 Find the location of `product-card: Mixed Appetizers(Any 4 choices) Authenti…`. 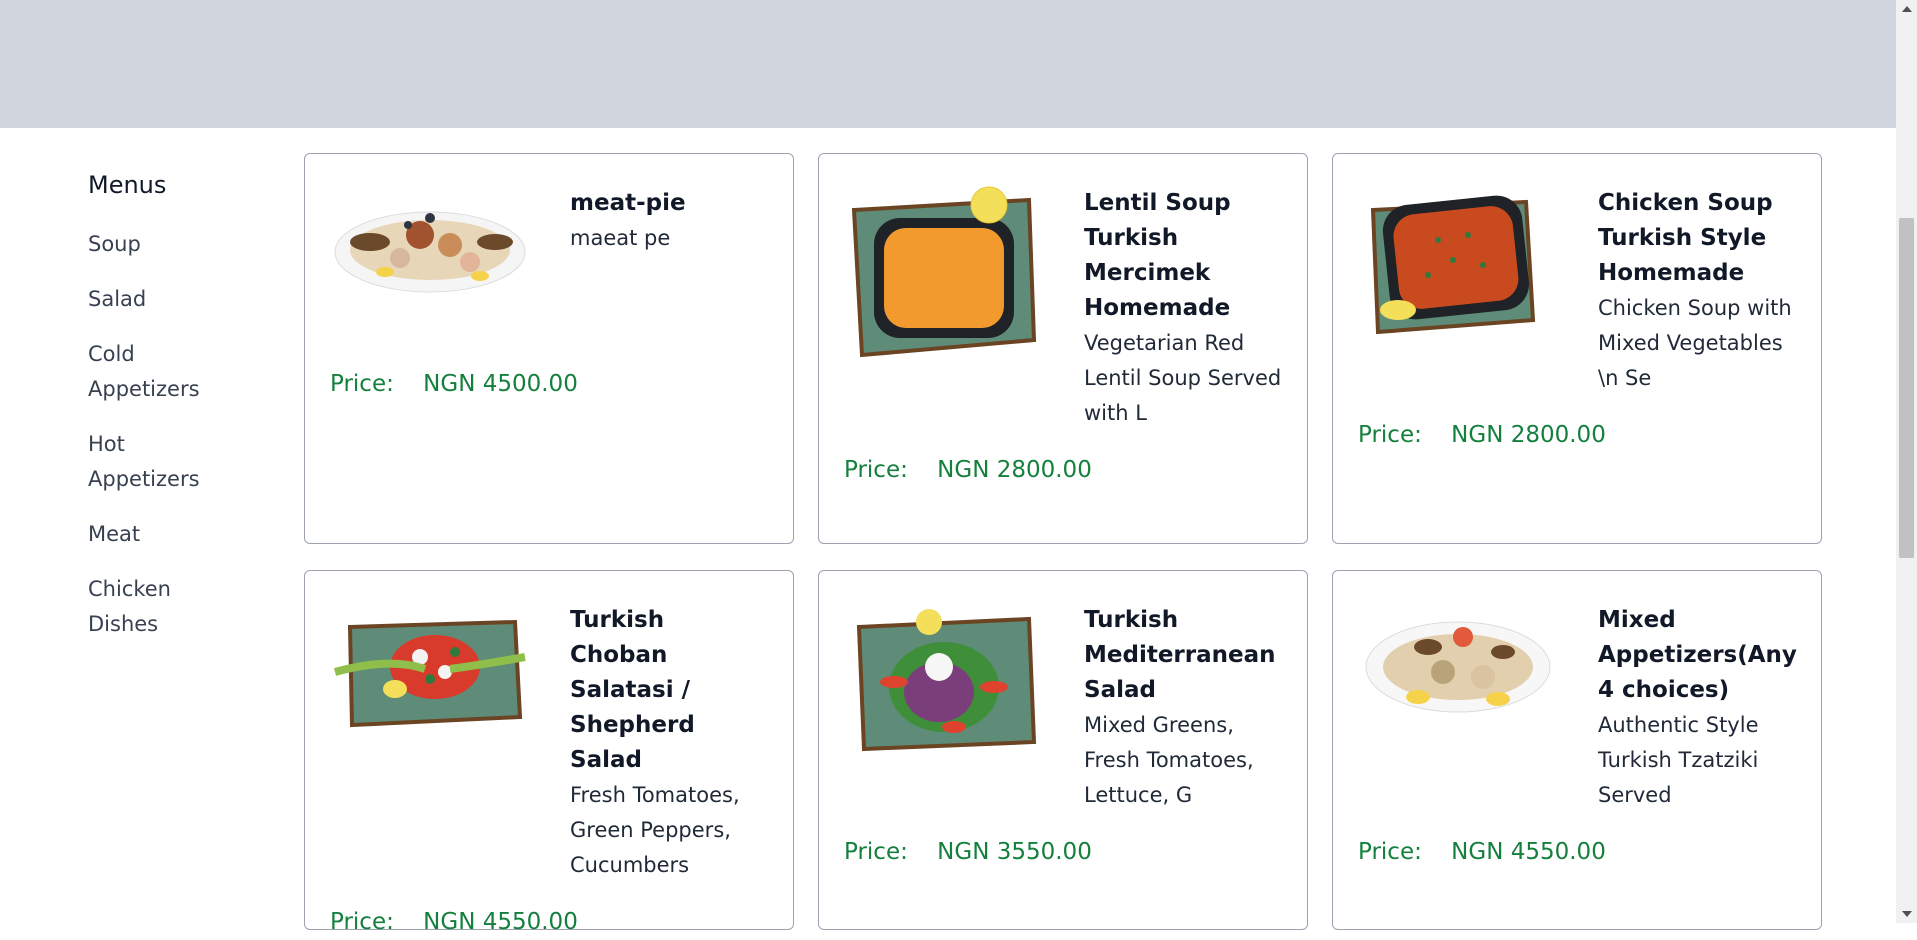

product-card: Mixed Appetizers(Any 4 choices) Authenti… is located at coordinates (1577, 750).